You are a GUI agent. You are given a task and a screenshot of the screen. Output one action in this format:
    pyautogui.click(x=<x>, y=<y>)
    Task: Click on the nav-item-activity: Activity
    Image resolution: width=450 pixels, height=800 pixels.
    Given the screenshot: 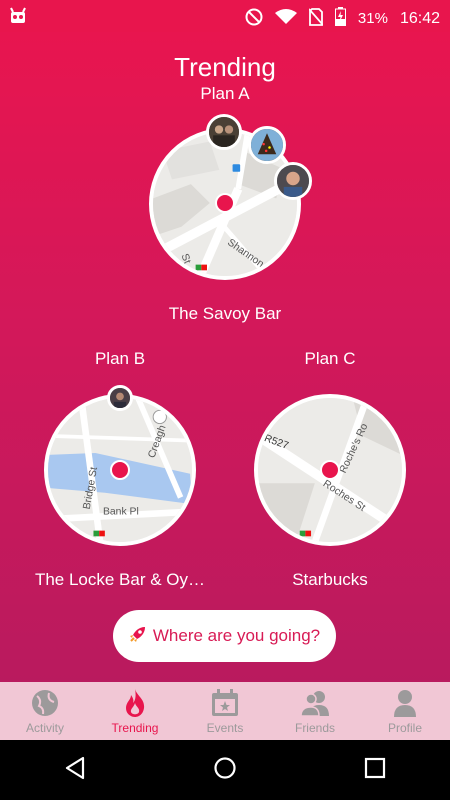 What is the action you would take?
    pyautogui.click(x=45, y=711)
    